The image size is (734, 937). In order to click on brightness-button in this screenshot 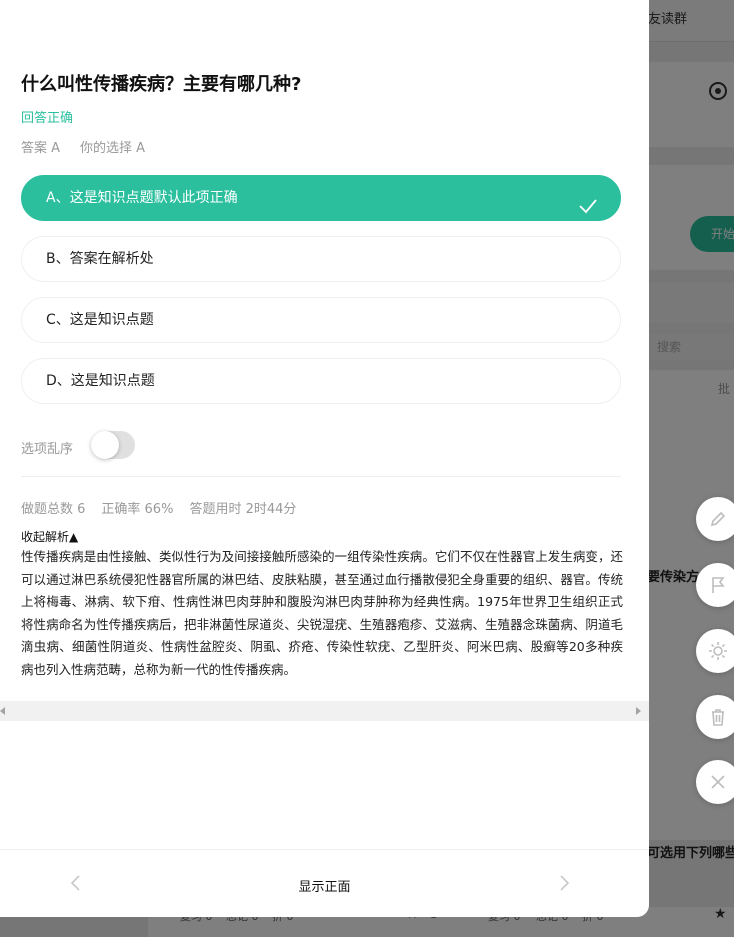, I will do `click(715, 651)`.